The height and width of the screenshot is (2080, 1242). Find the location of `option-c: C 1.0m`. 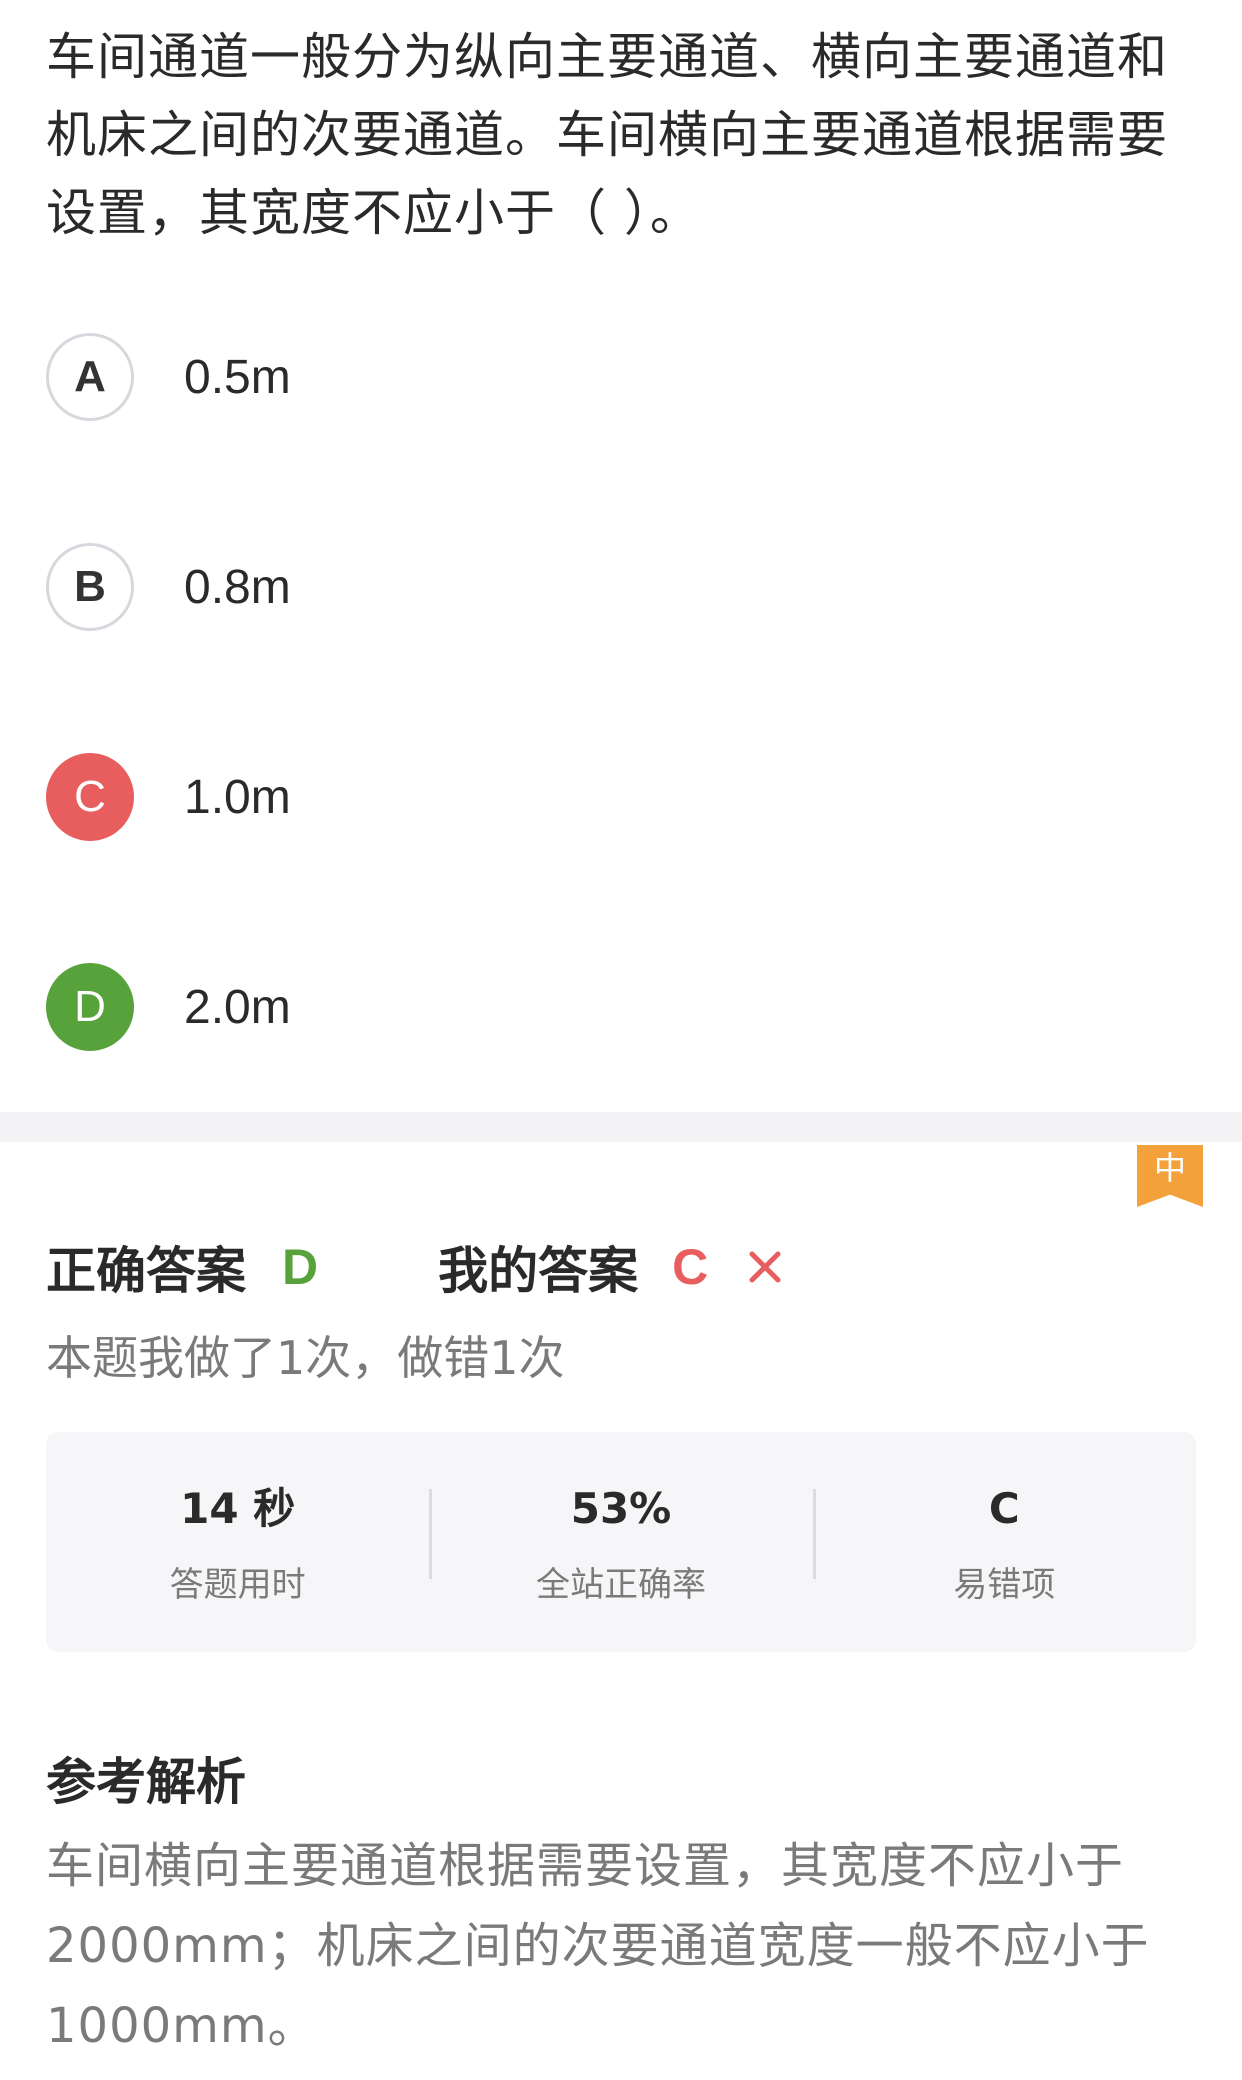

option-c: C 1.0m is located at coordinates (621, 858).